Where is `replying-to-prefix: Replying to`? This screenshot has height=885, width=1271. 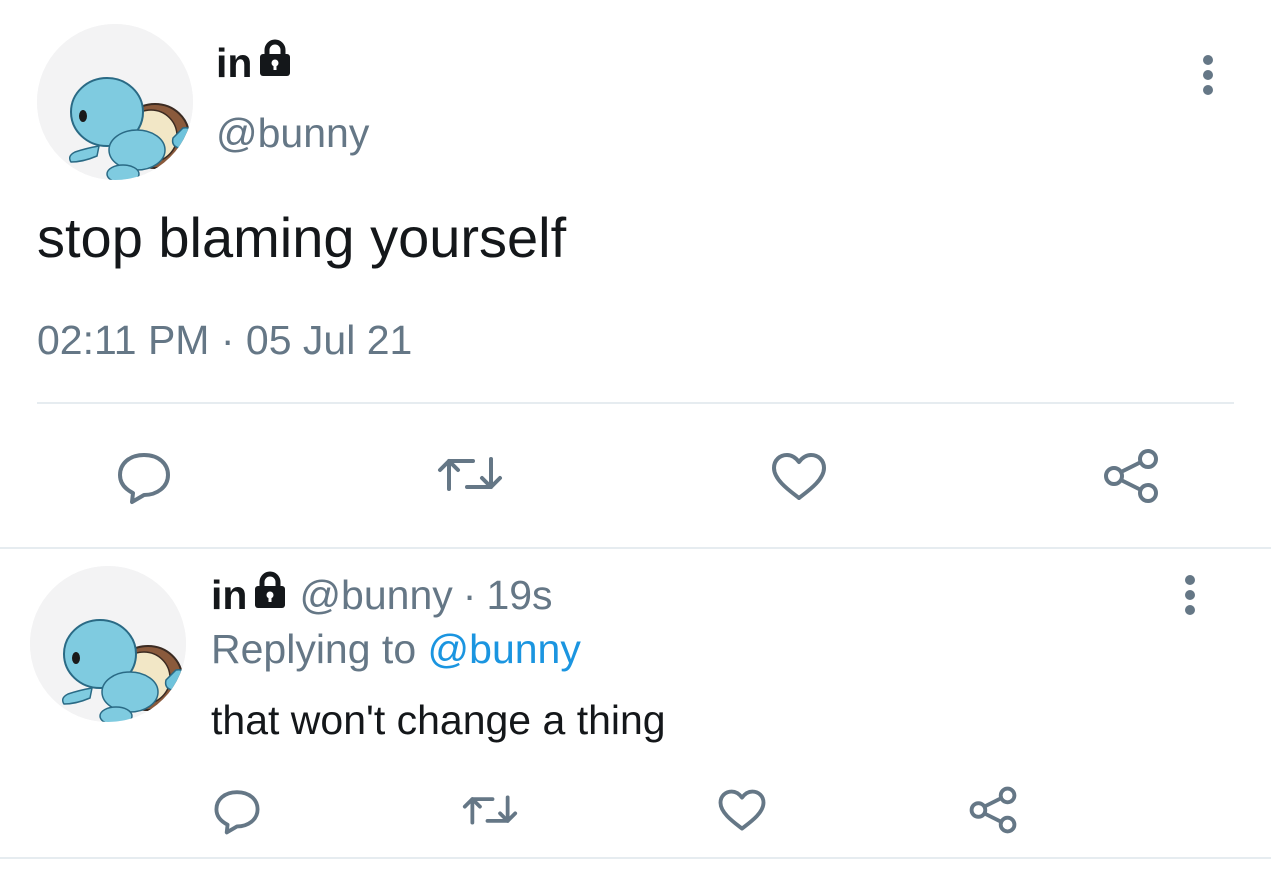 replying-to-prefix: Replying to is located at coordinates (314, 649).